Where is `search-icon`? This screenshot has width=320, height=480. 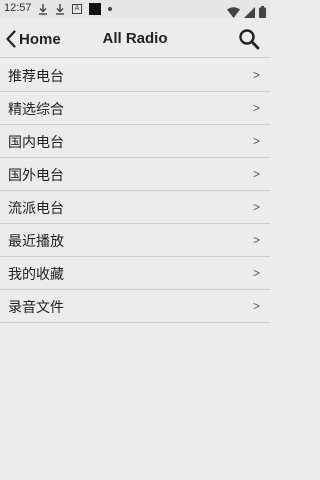
search-icon is located at coordinates (249, 39).